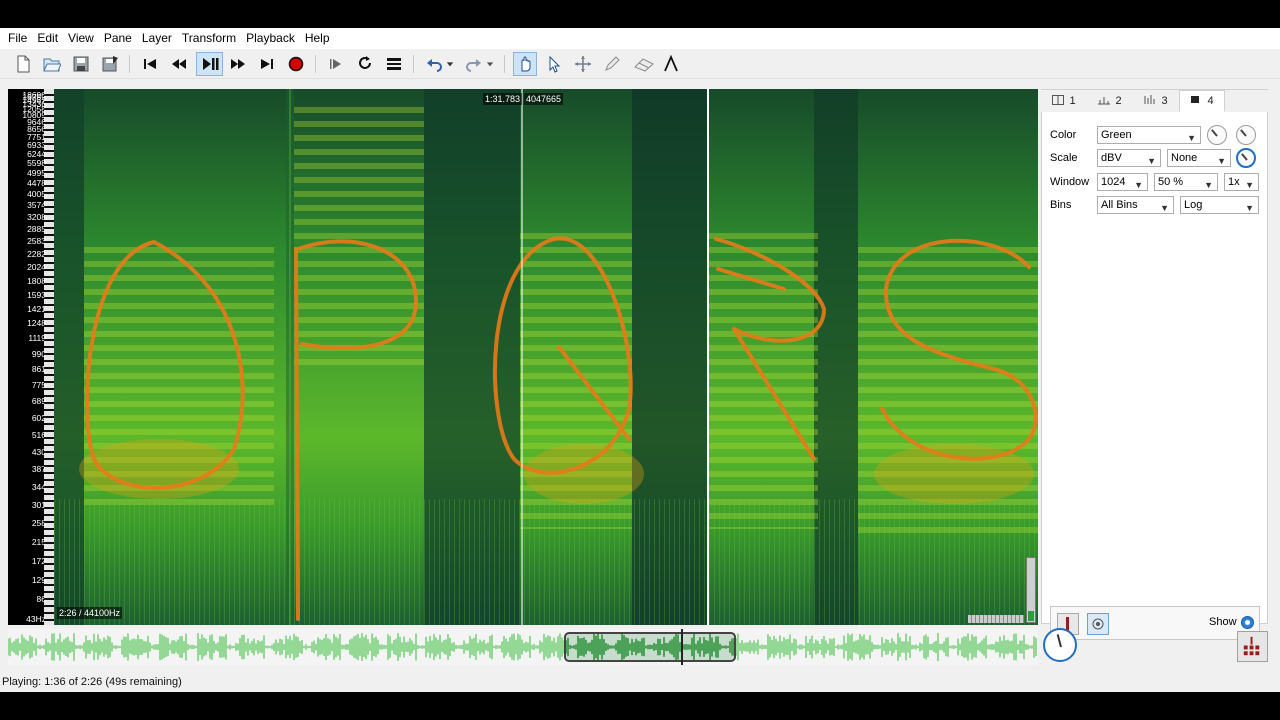 The image size is (1280, 720). I want to click on undo-icon, so click(434, 64).